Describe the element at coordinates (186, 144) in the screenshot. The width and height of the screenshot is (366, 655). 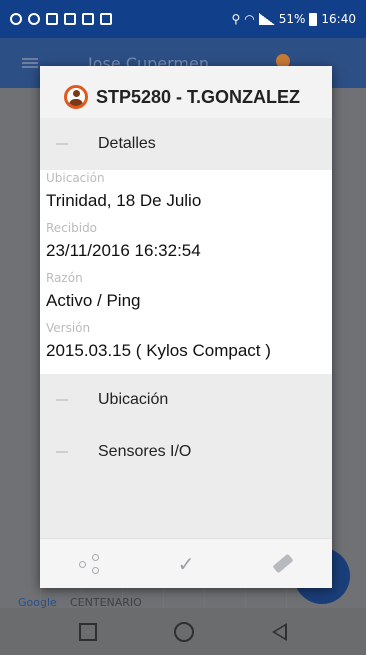
I see `section-details: Detalles` at that location.